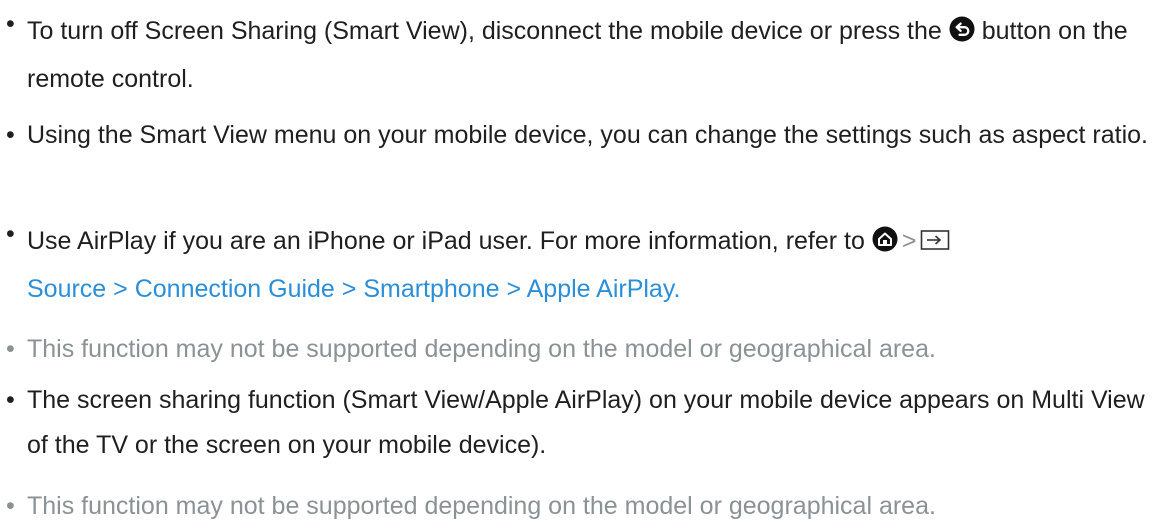 The image size is (1163, 530). What do you see at coordinates (962, 34) in the screenshot?
I see `return-icon` at bounding box center [962, 34].